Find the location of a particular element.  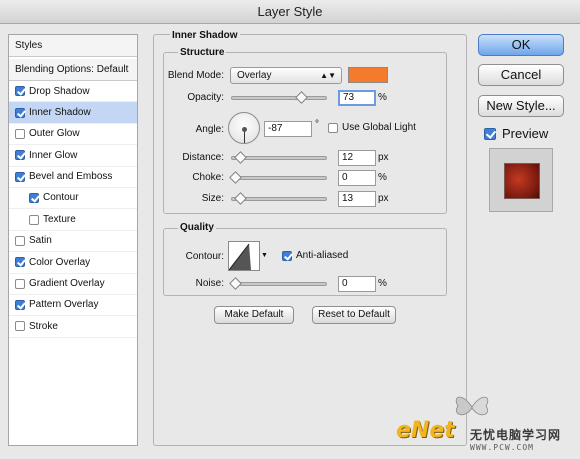

style-item-color-overlay: Color Overlay is located at coordinates (73, 263).